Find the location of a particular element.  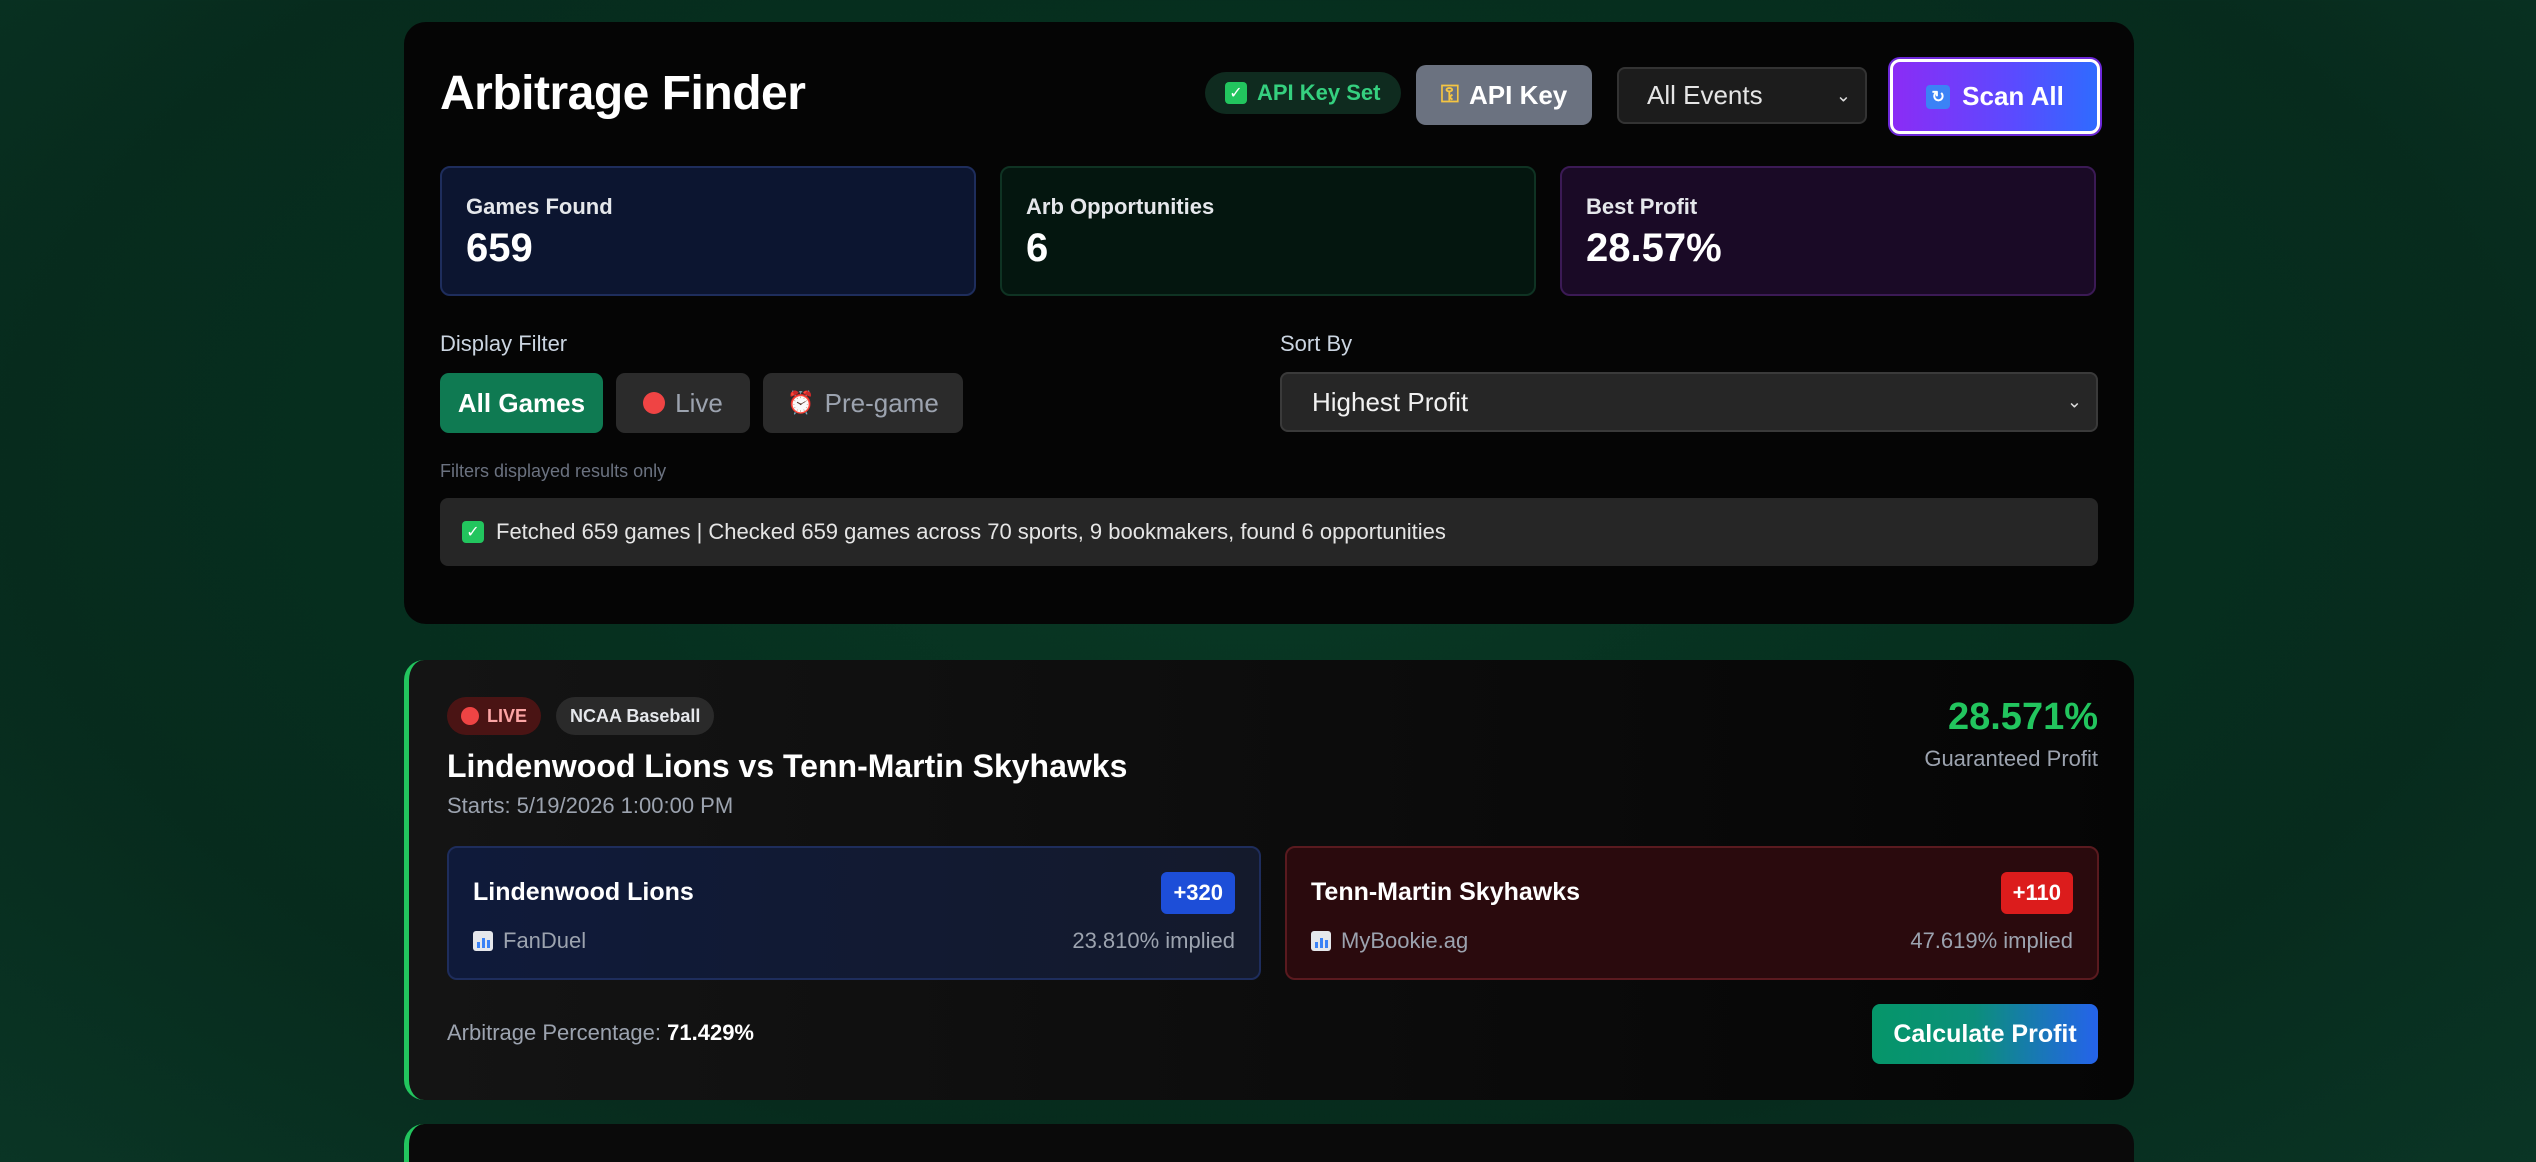

live-badge: LIVE is located at coordinates (494, 716).